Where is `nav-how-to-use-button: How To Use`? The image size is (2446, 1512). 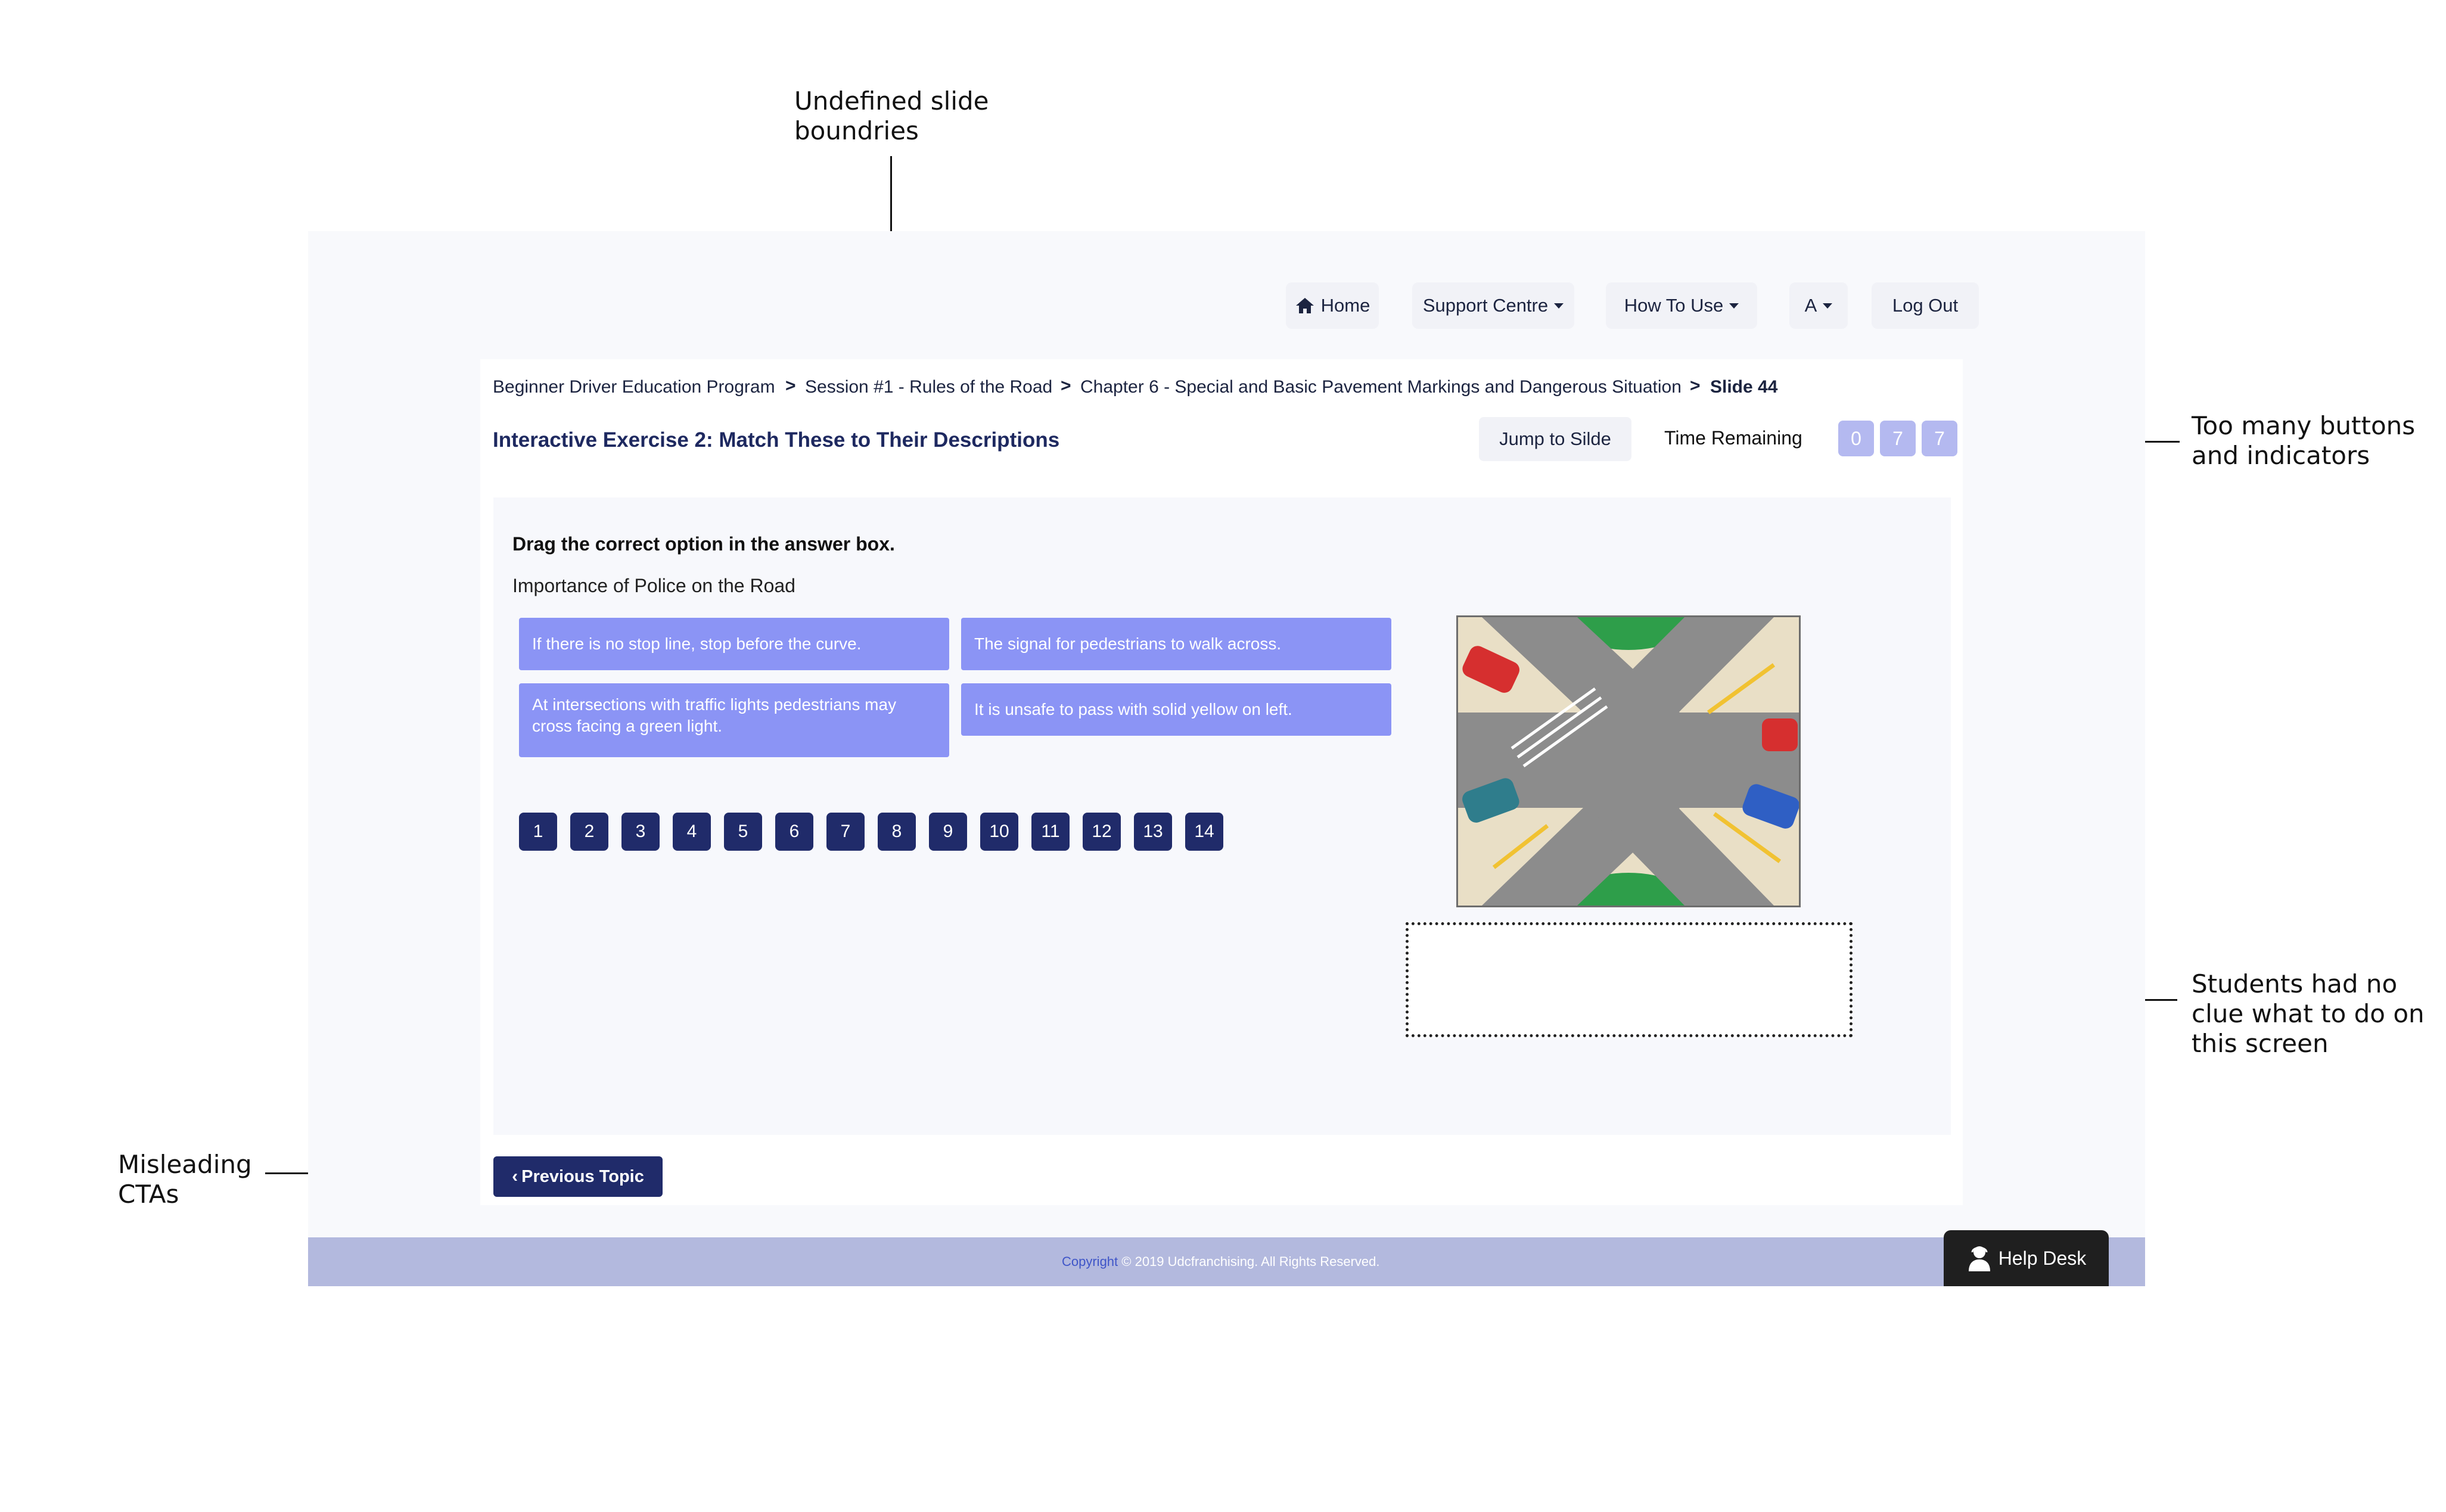 nav-how-to-use-button: How To Use is located at coordinates (1681, 305).